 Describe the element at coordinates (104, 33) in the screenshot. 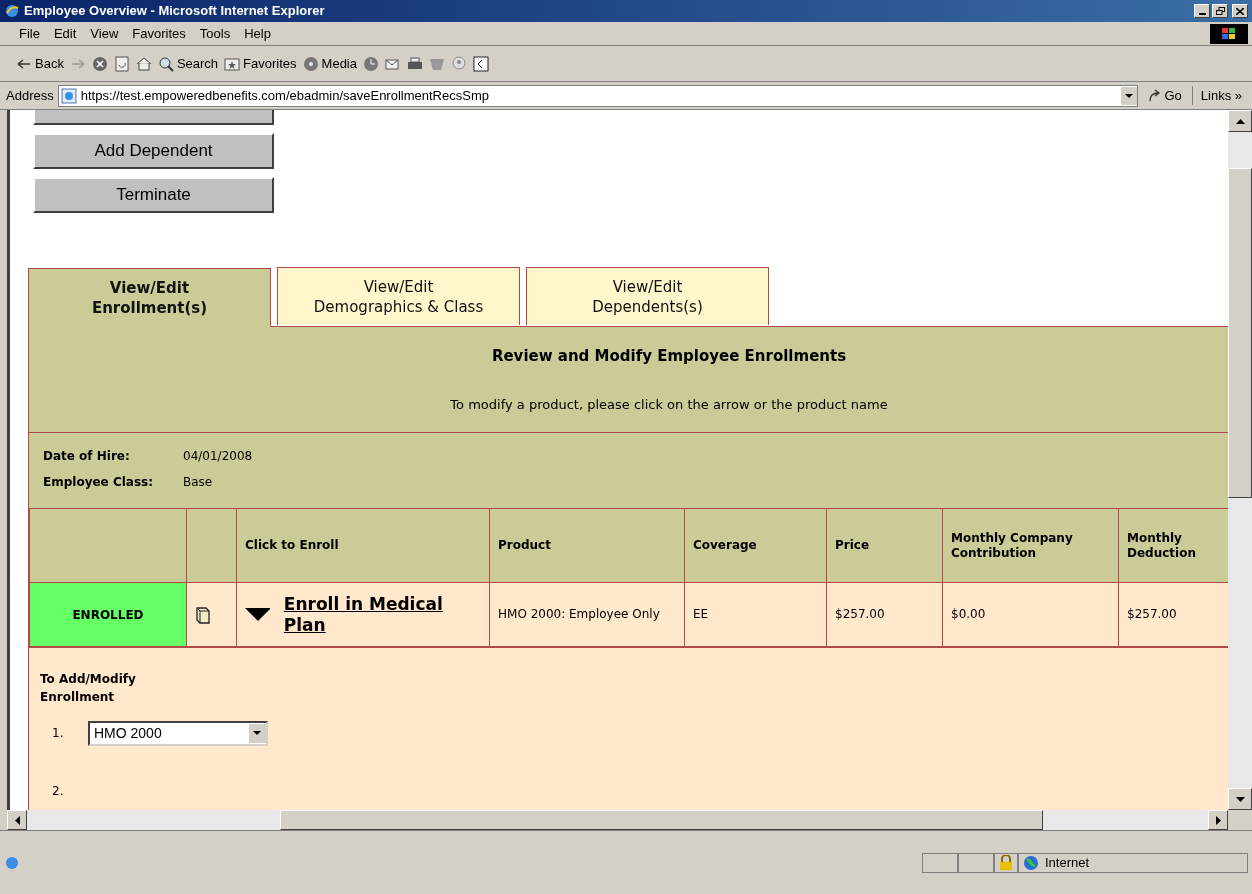

I see `menu-item: View` at that location.